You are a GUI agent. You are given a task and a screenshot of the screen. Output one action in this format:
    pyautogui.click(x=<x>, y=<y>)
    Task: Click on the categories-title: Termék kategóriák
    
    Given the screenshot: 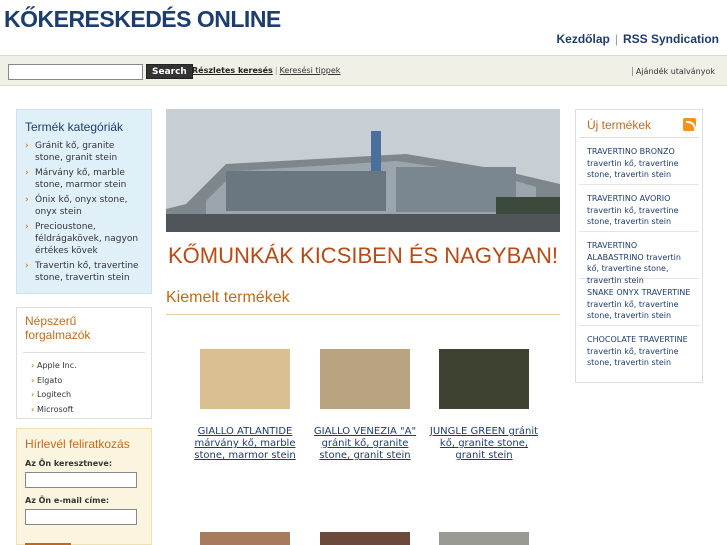 What is the action you would take?
    pyautogui.click(x=74, y=127)
    